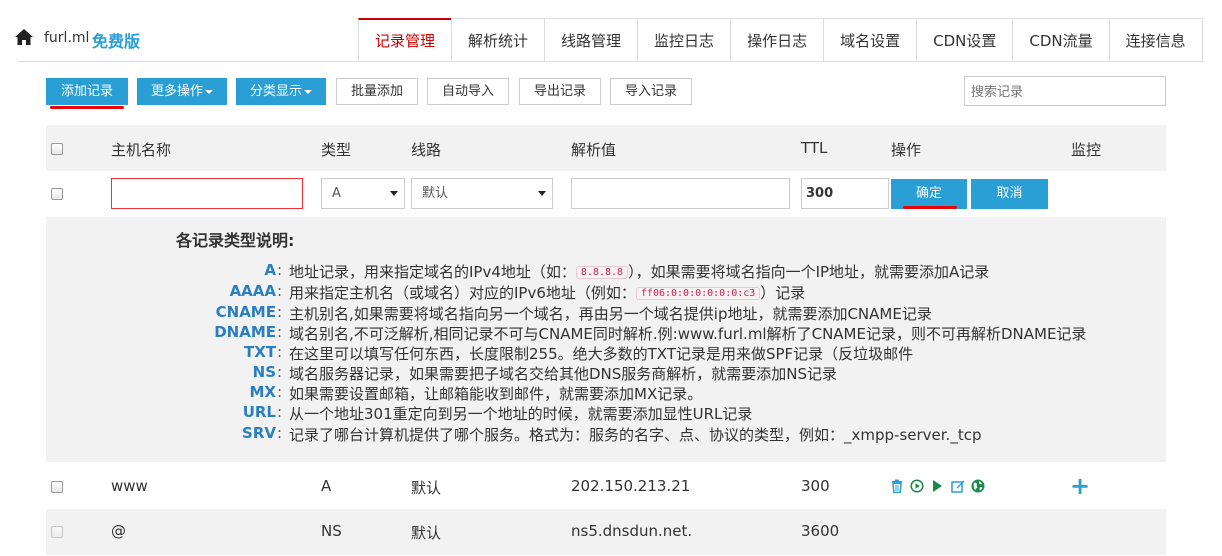 The width and height of the screenshot is (1222, 556). Describe the element at coordinates (377, 91) in the screenshot. I see `batch-add-button: 批量添加` at that location.